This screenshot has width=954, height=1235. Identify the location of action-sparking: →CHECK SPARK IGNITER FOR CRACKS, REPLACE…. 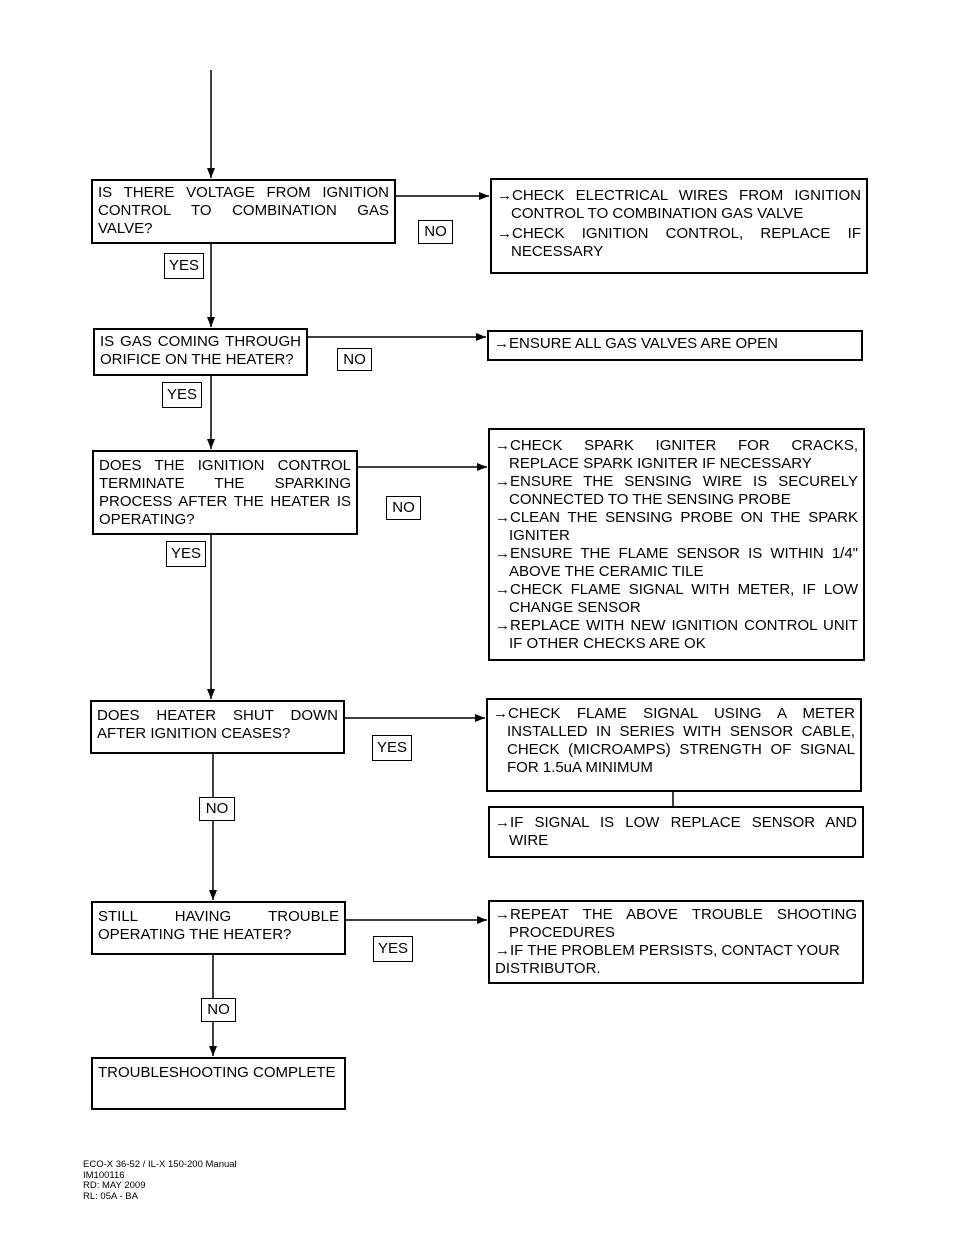
(676, 544).